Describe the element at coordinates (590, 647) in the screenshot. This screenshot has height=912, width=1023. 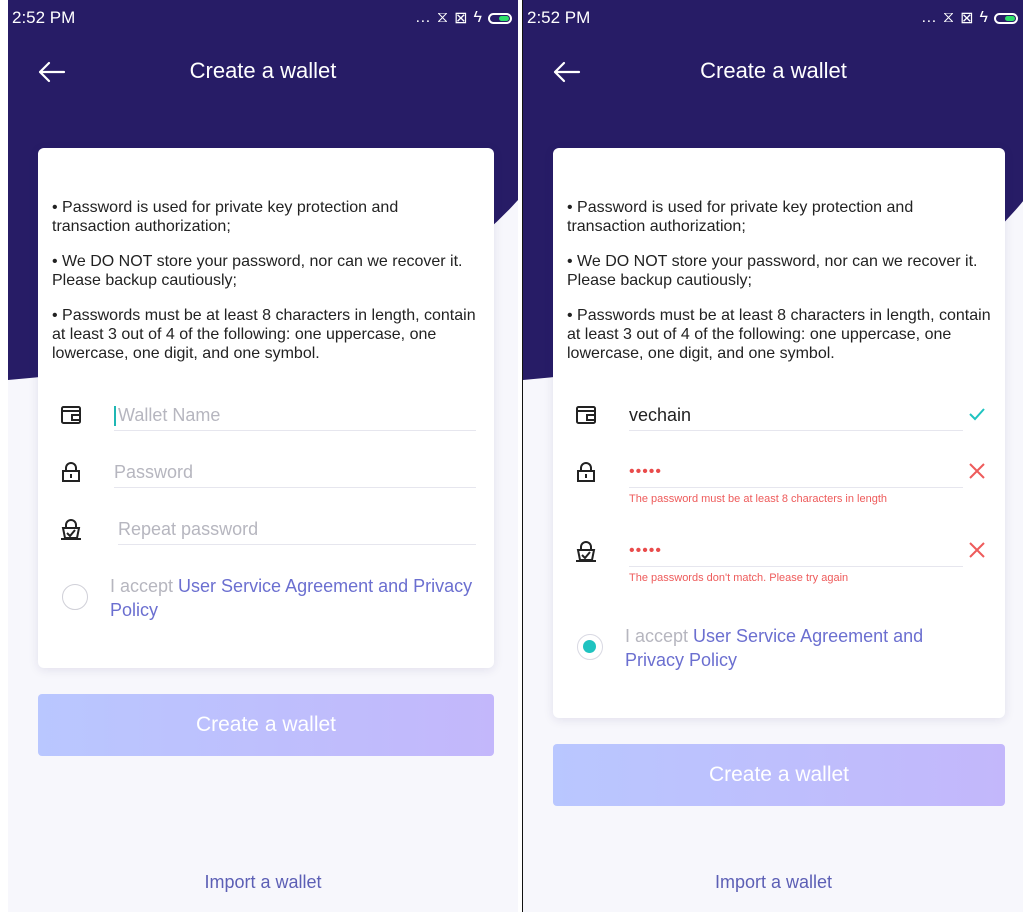
I see `accept-radio-selected` at that location.